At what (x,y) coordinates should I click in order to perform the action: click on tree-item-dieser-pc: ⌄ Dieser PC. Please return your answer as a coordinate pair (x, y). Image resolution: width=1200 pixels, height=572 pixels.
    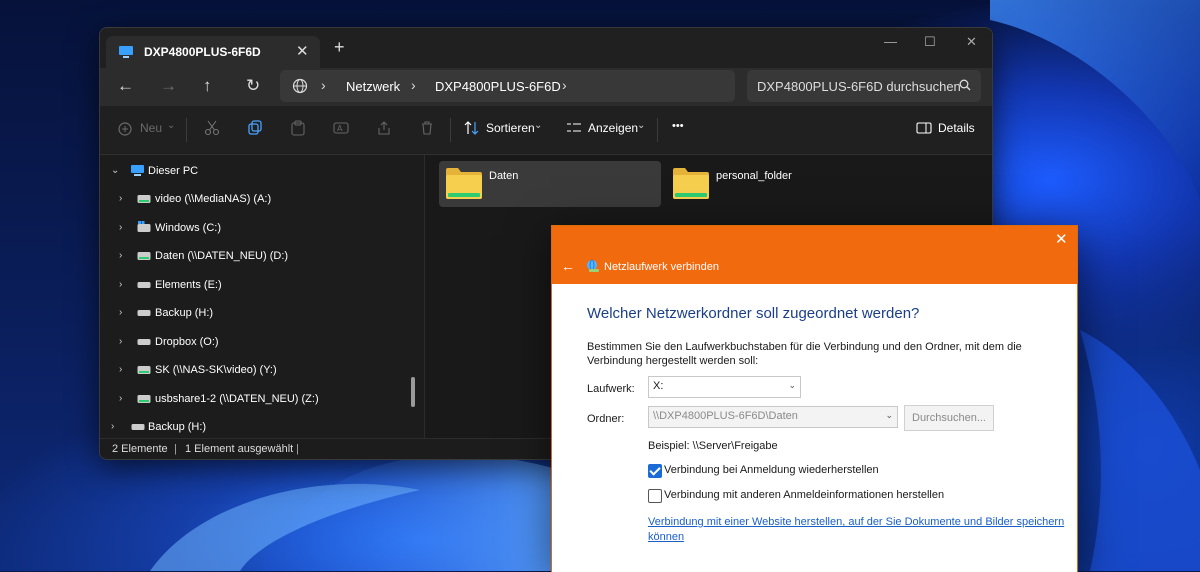
    Looking at the image, I should click on (261, 172).